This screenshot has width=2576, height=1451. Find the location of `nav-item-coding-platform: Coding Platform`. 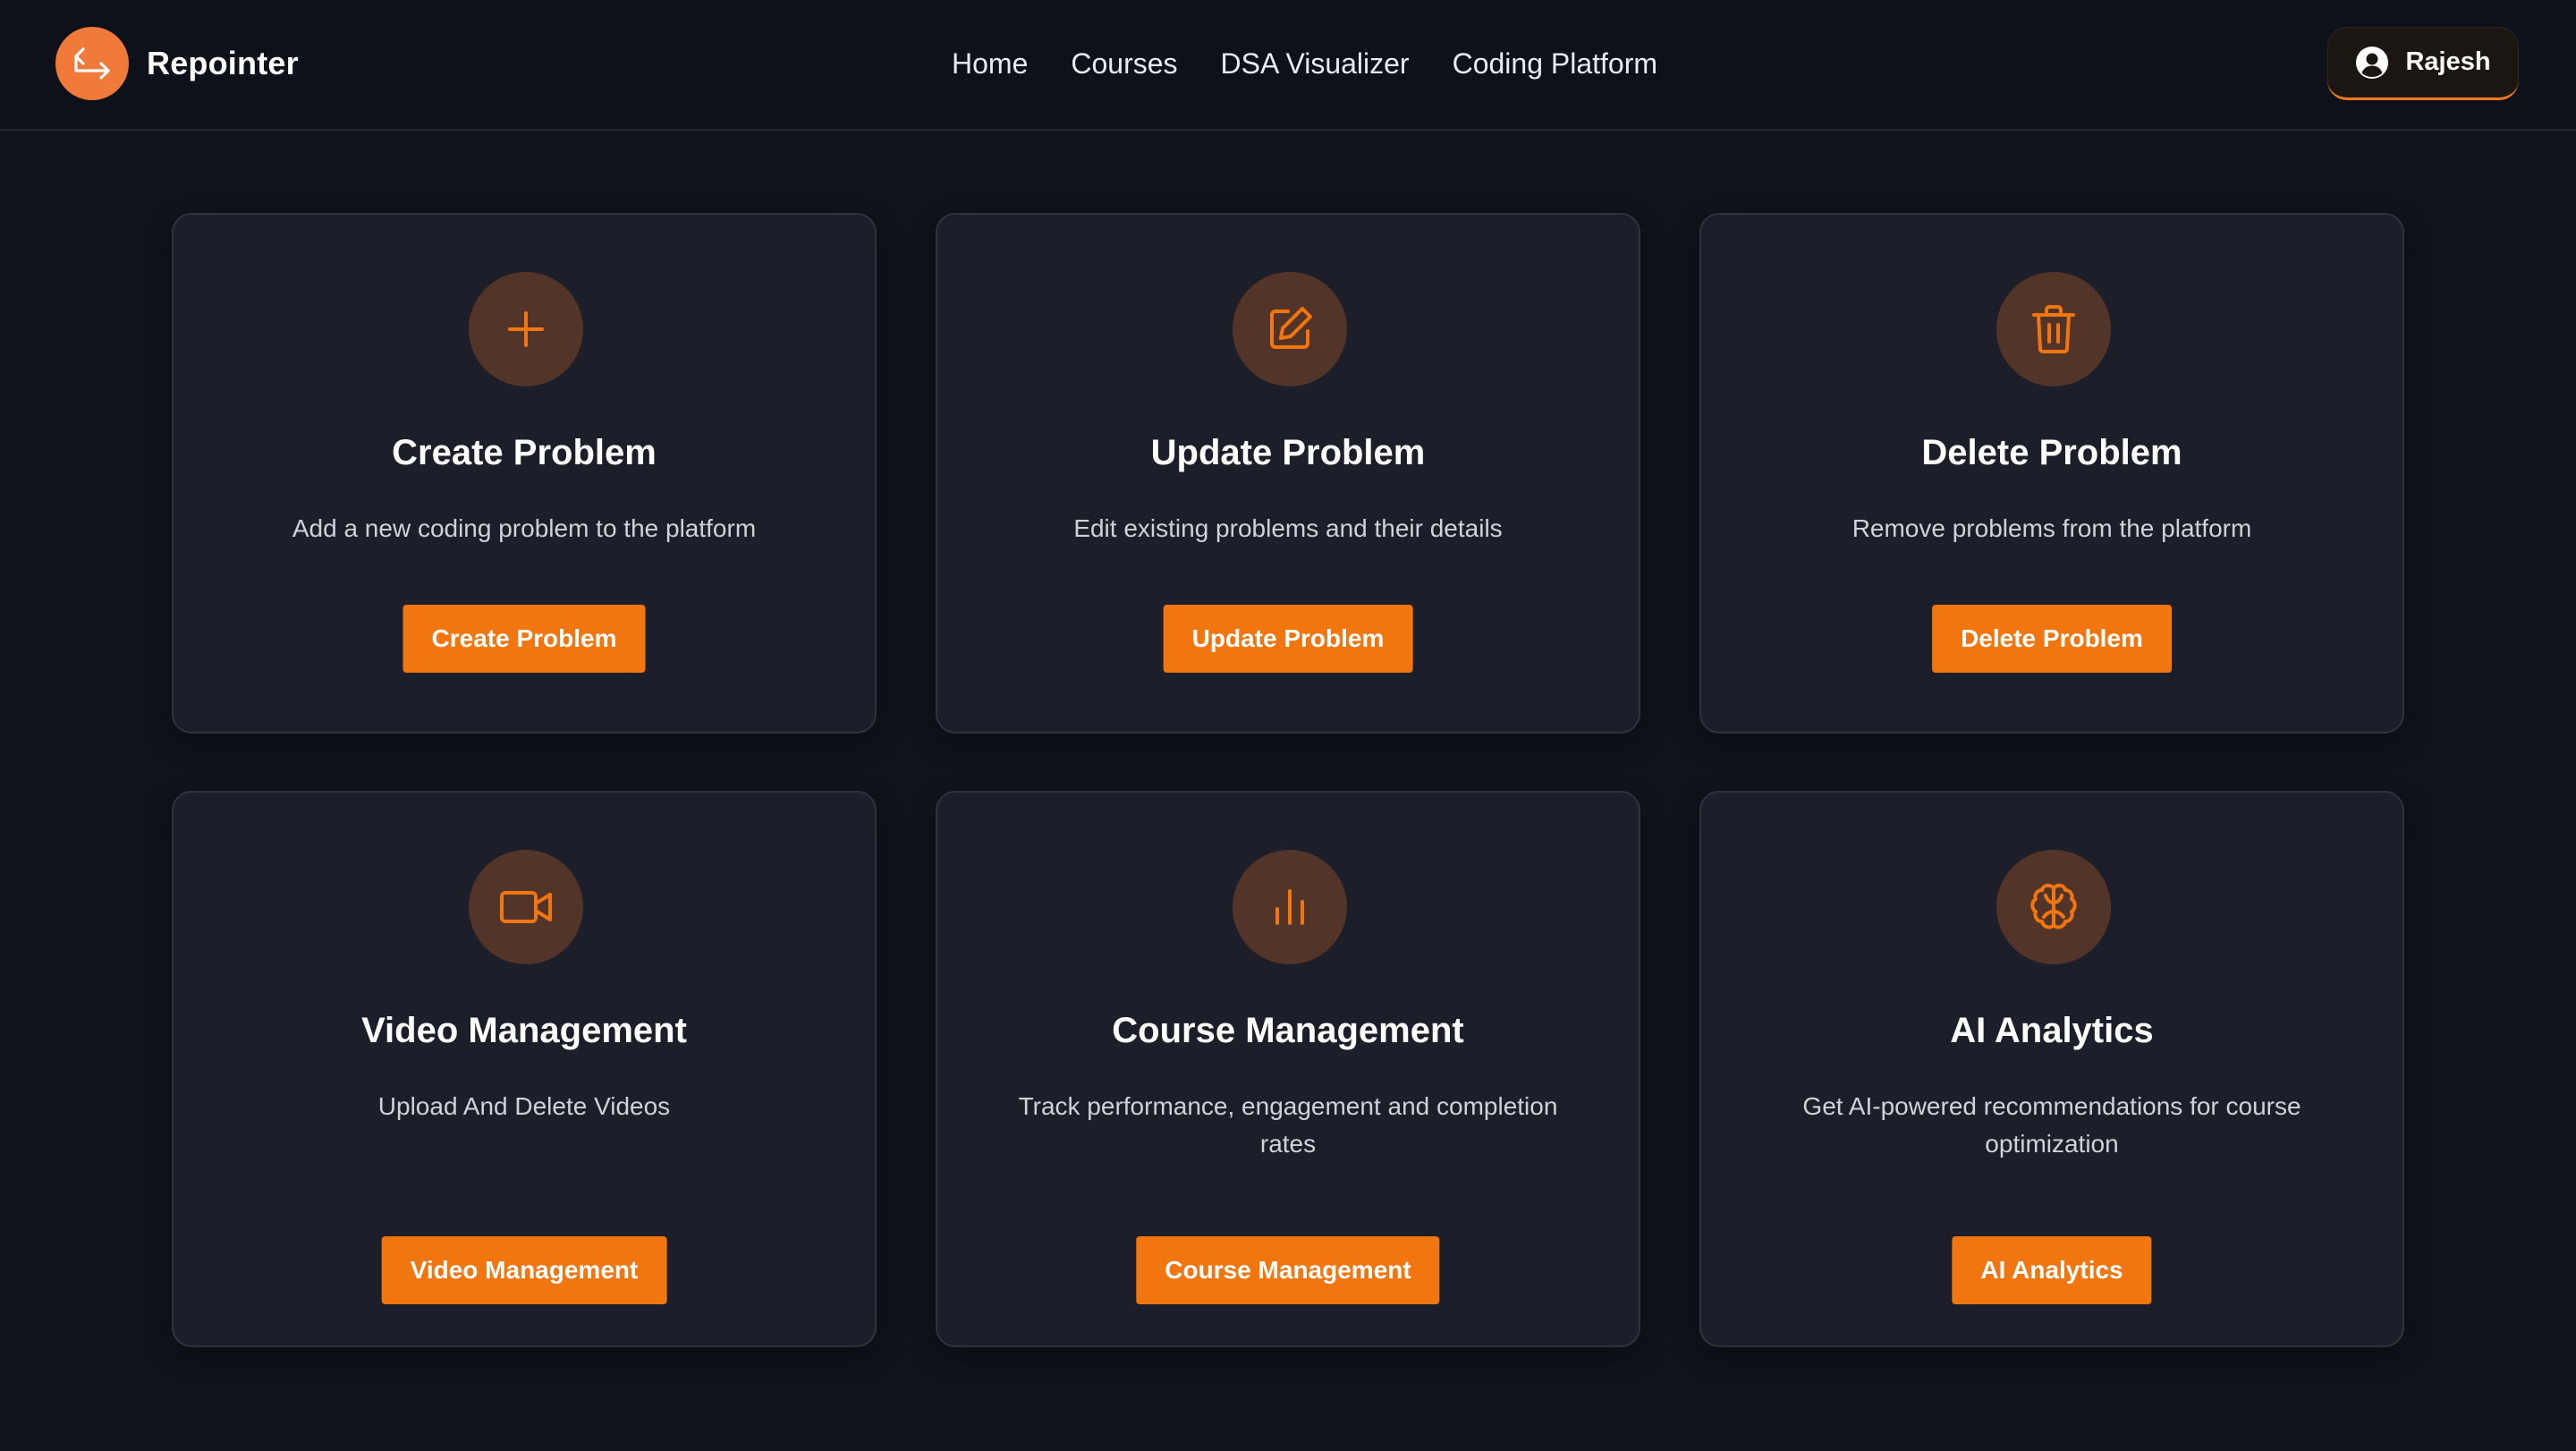

nav-item-coding-platform: Coding Platform is located at coordinates (1555, 64).